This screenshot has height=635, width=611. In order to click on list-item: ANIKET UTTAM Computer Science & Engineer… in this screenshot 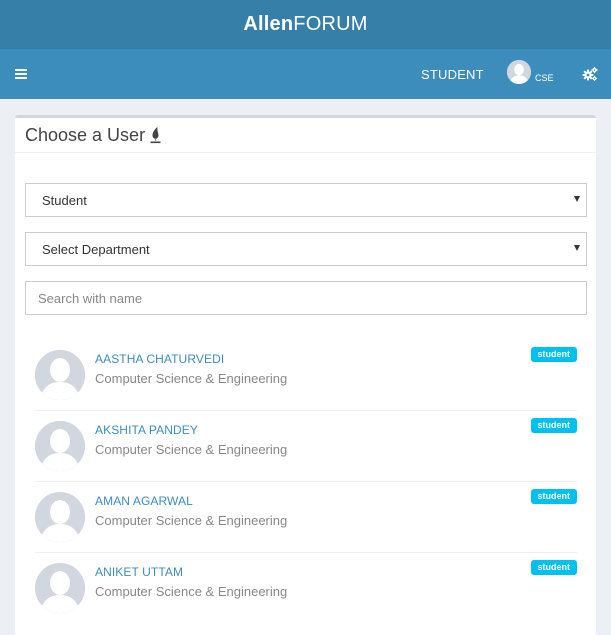, I will do `click(306, 588)`.